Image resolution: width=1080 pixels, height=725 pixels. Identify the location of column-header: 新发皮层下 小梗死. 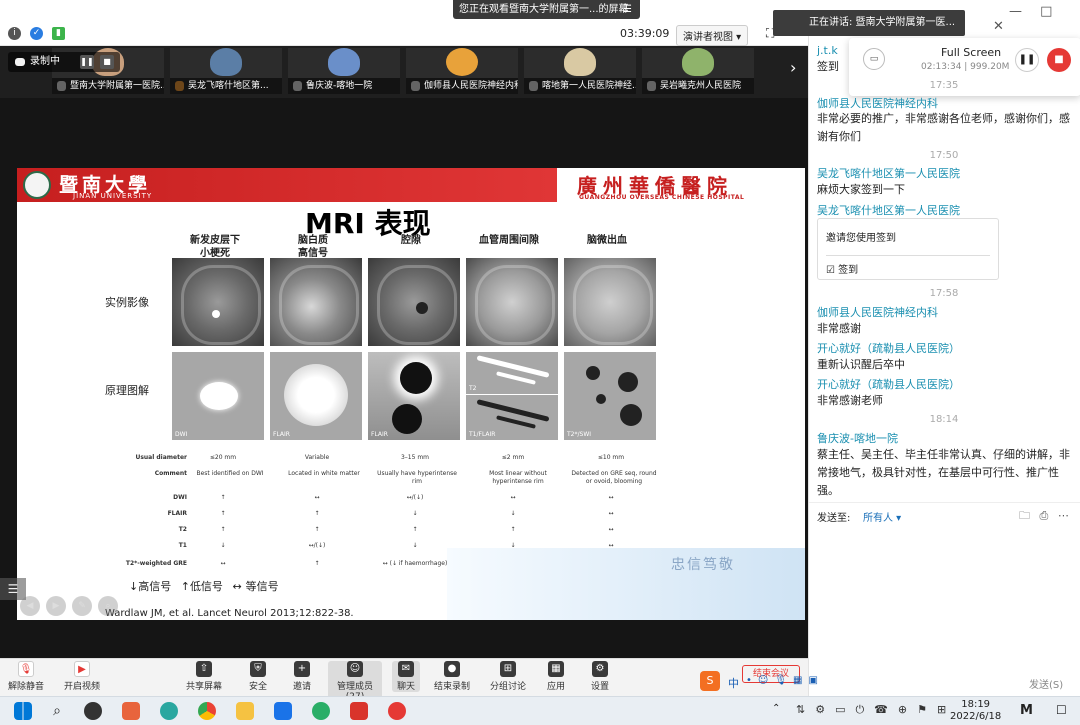
(215, 247).